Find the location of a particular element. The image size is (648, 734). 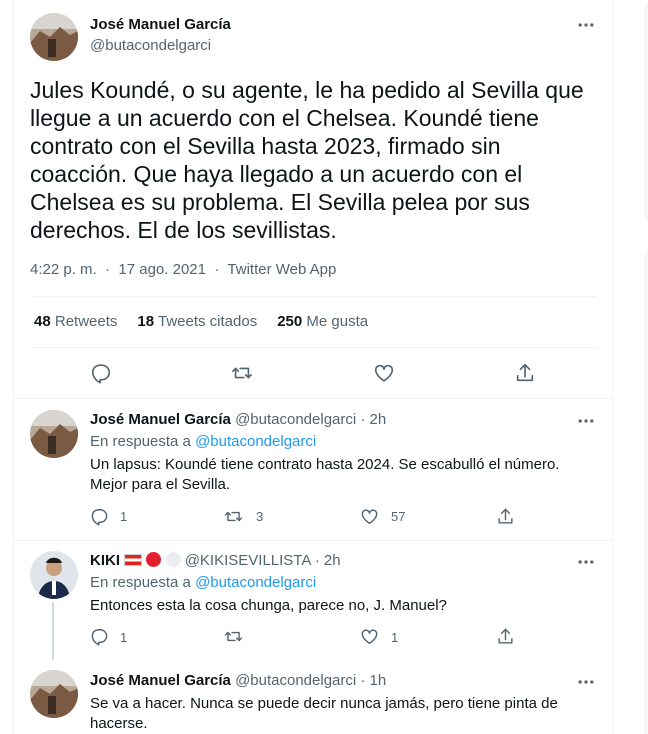

reply-time: · 1h is located at coordinates (373, 680).